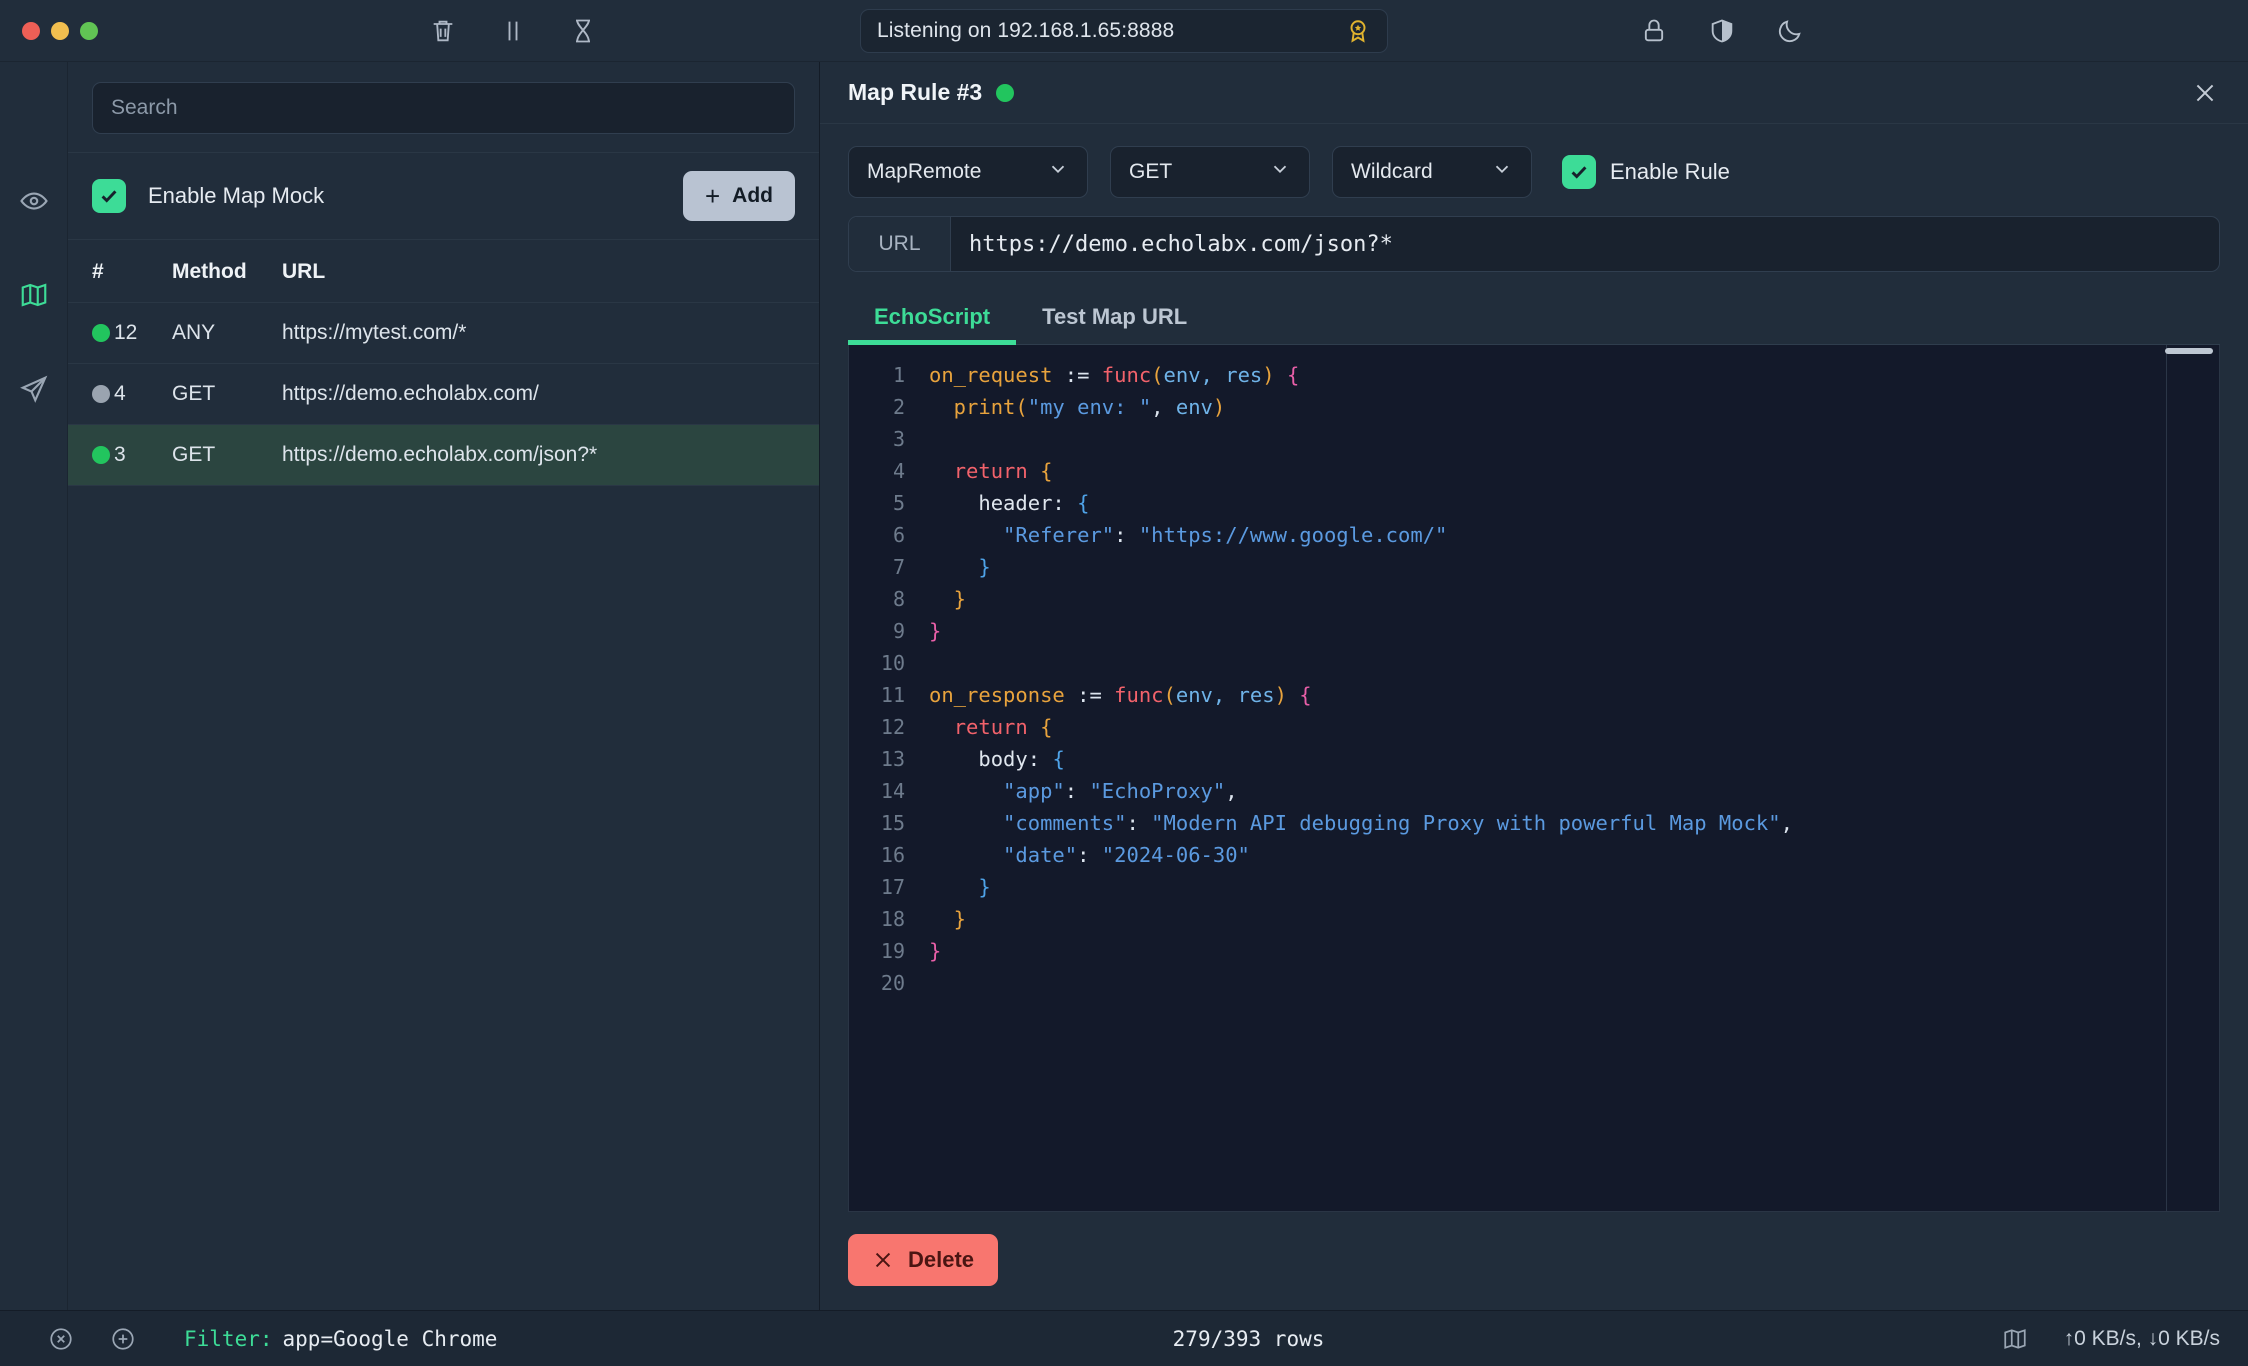 This screenshot has width=2248, height=1366. What do you see at coordinates (583, 31) in the screenshot?
I see `hourglass-icon` at bounding box center [583, 31].